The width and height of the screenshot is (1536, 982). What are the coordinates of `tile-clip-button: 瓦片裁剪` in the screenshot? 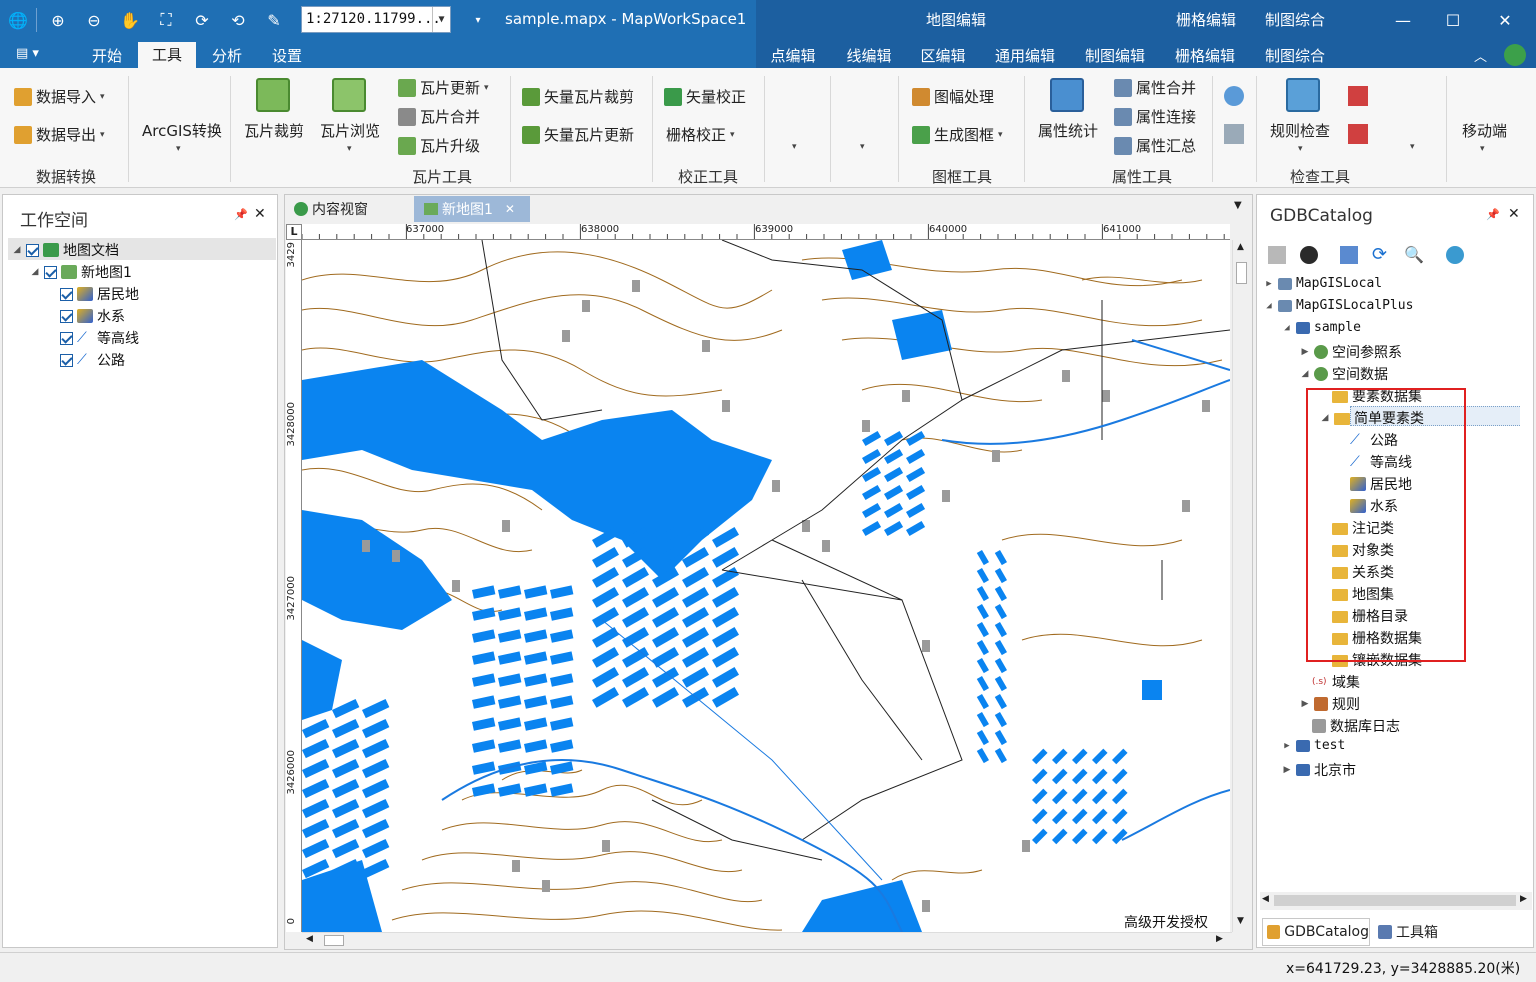 It's located at (274, 130).